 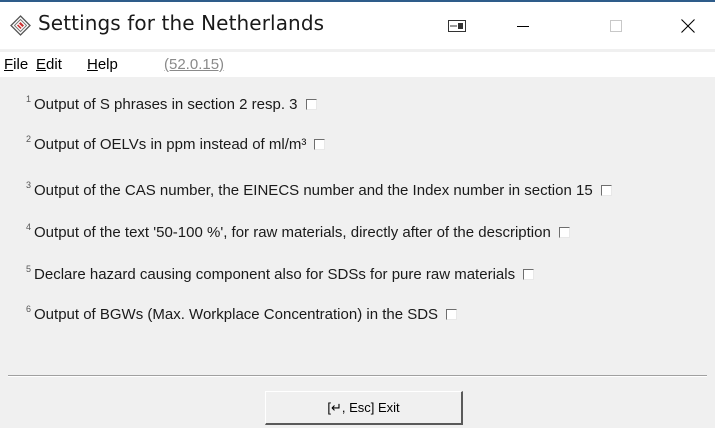 I want to click on option-label: Output of S phrases in section 2 resp. 3, so click(x=166, y=104).